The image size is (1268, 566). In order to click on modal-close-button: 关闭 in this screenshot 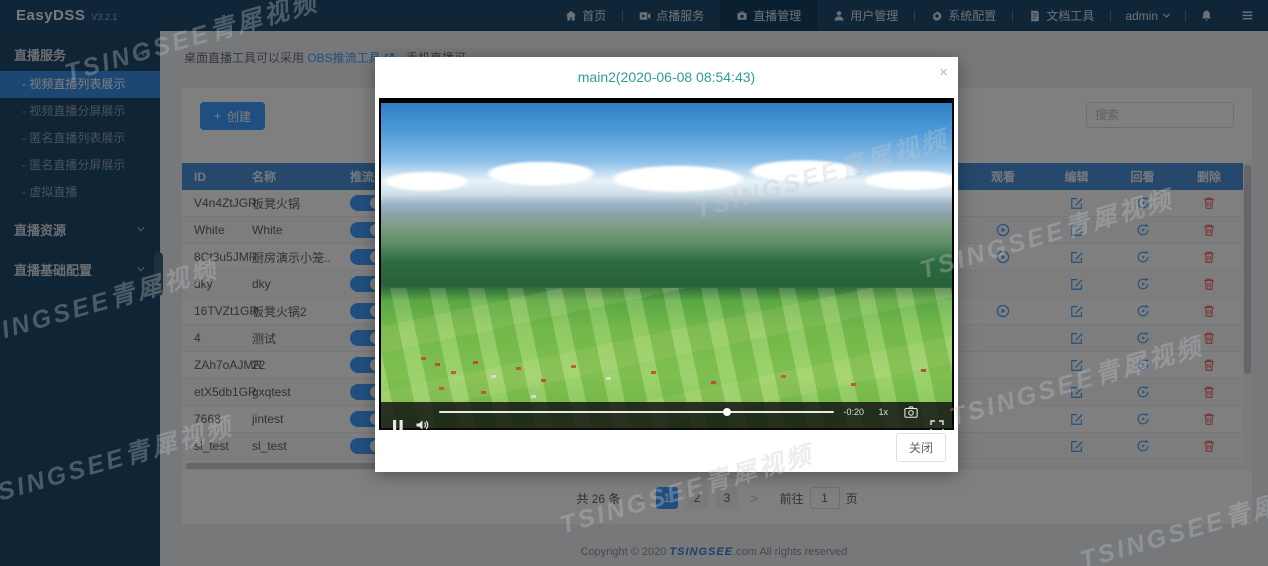, I will do `click(920, 447)`.